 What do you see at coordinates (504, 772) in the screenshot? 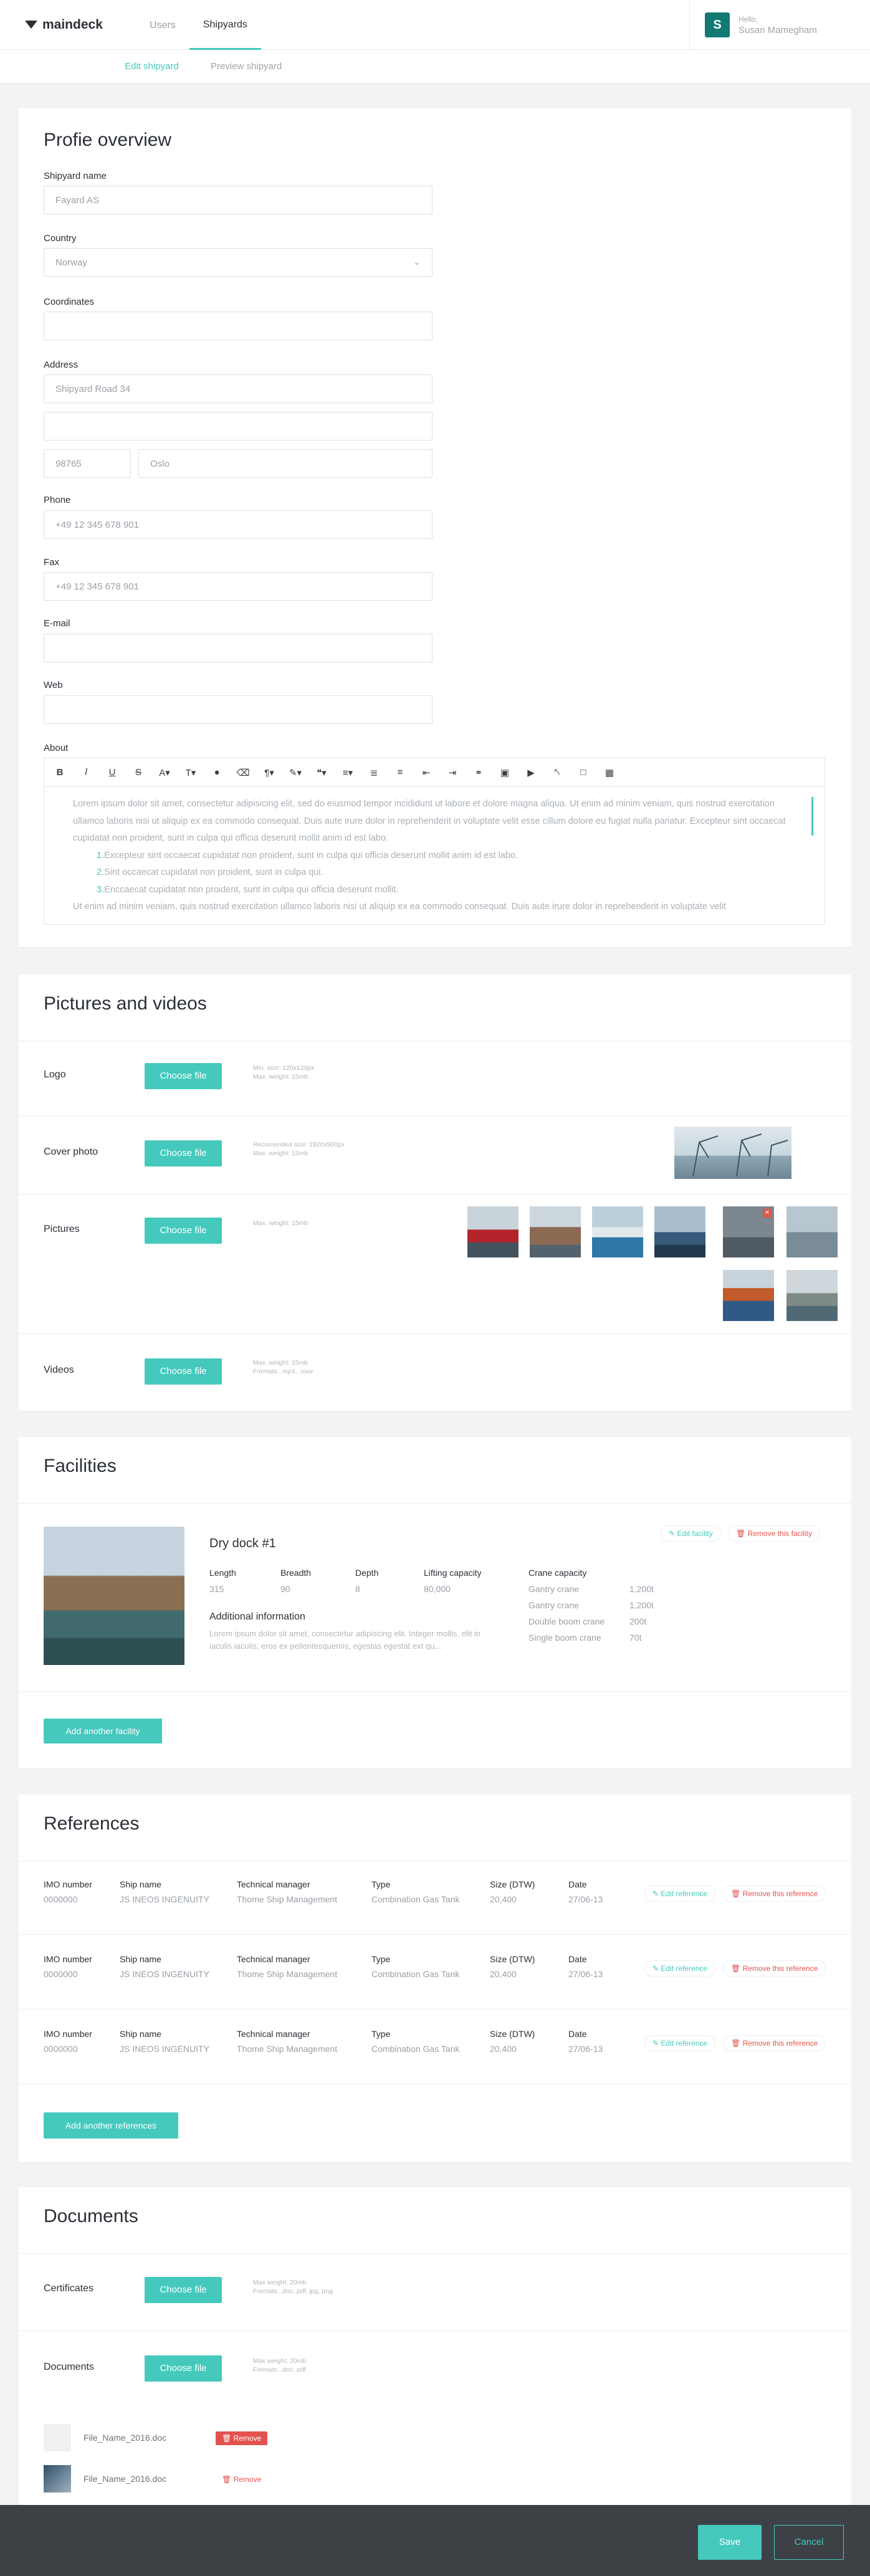
I see `image-icon: ▣` at bounding box center [504, 772].